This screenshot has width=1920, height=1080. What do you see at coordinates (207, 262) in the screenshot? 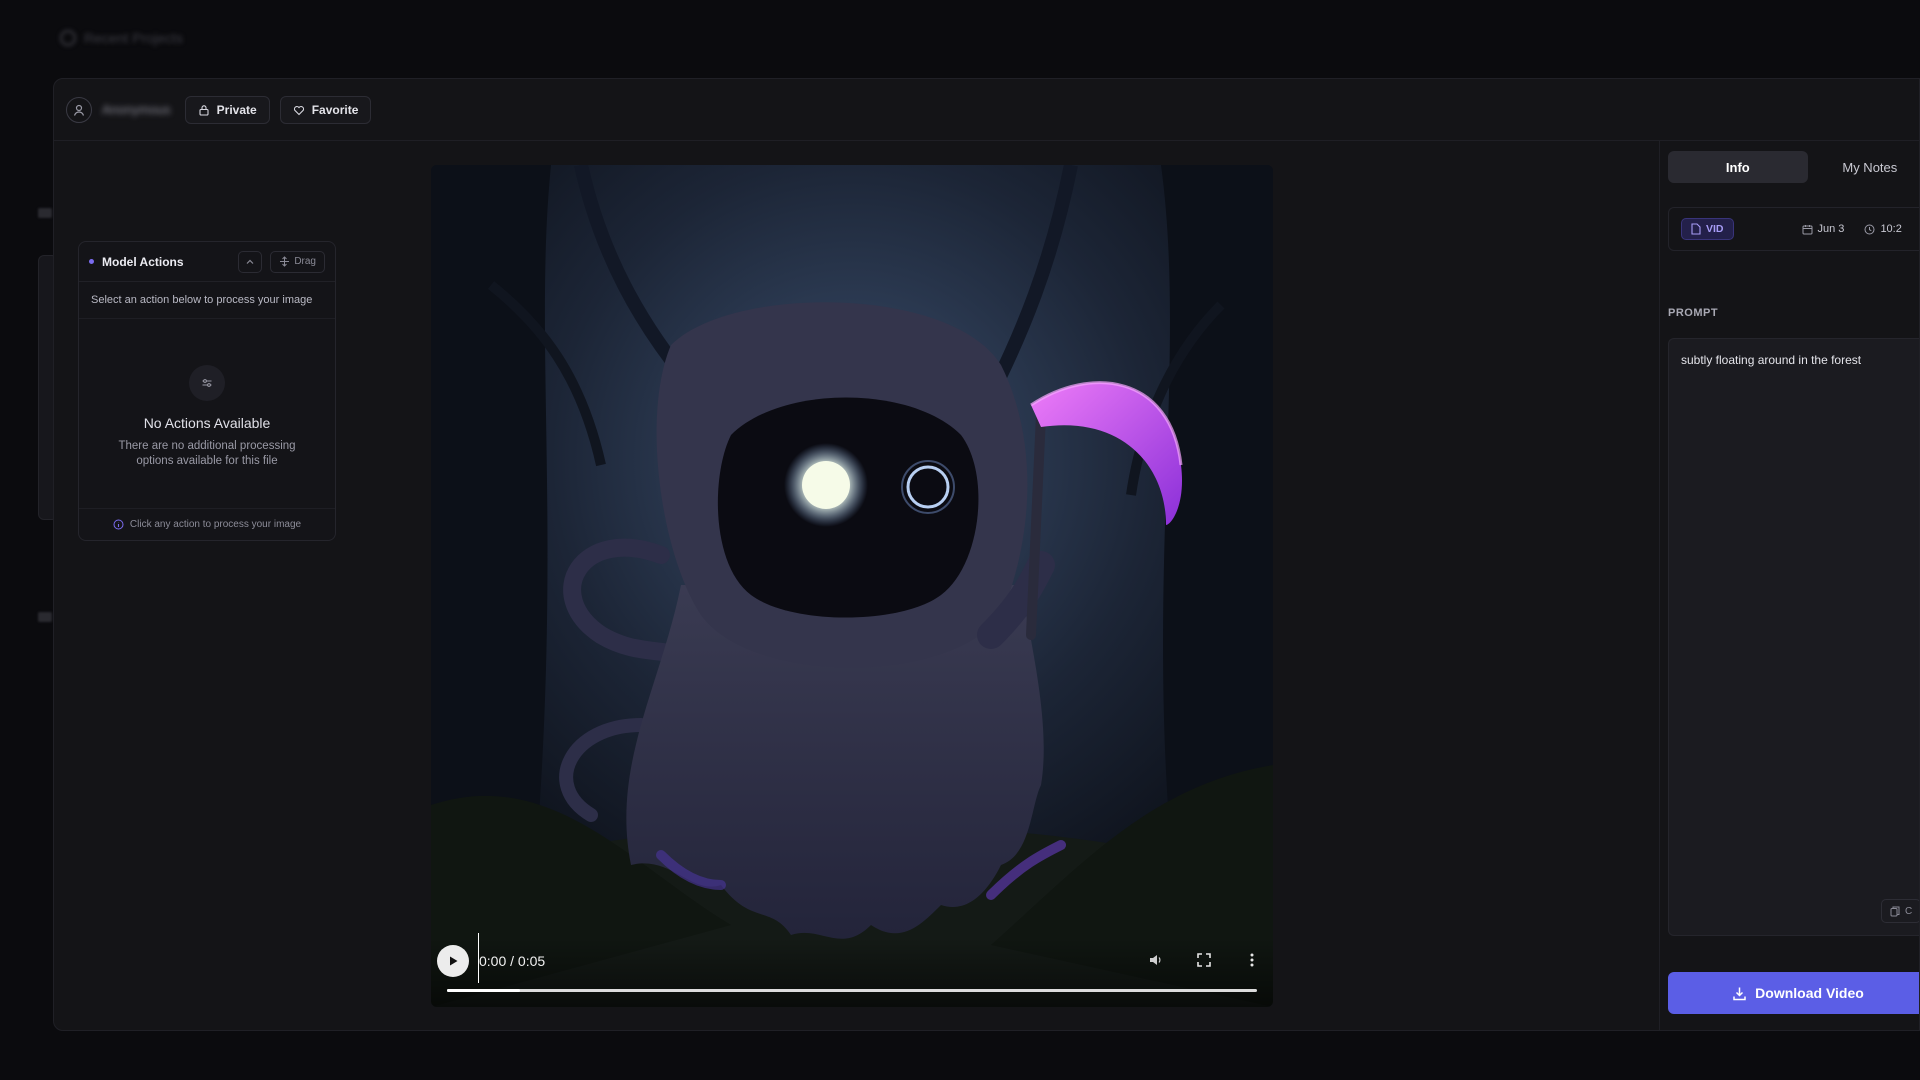
I see `model-actions-header: Model Actions Drag` at bounding box center [207, 262].